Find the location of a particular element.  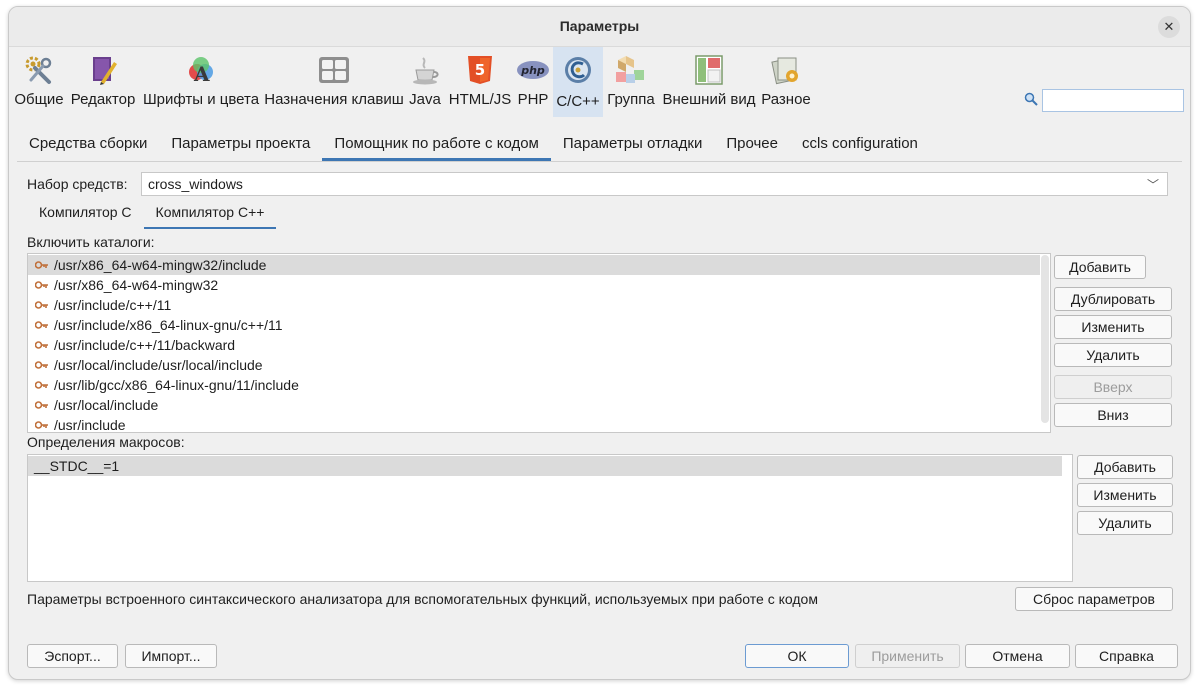

svg-text: A is located at coordinates (201, 74).